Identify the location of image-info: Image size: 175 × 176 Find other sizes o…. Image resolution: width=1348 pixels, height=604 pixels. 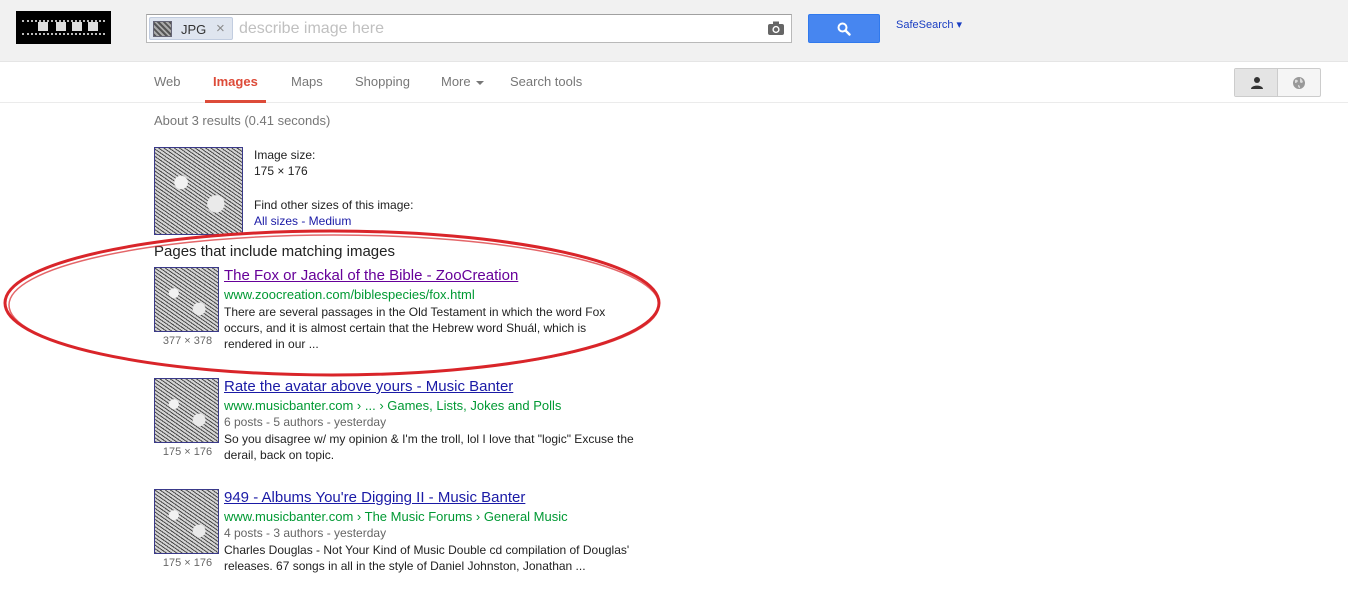
(333, 188).